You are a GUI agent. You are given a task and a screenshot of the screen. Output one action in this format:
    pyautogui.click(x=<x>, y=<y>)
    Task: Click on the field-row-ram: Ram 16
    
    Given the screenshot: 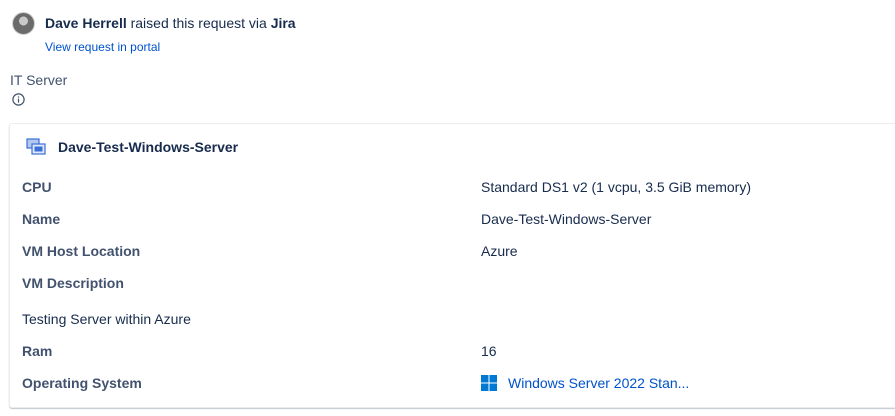 What is the action you would take?
    pyautogui.click(x=452, y=351)
    